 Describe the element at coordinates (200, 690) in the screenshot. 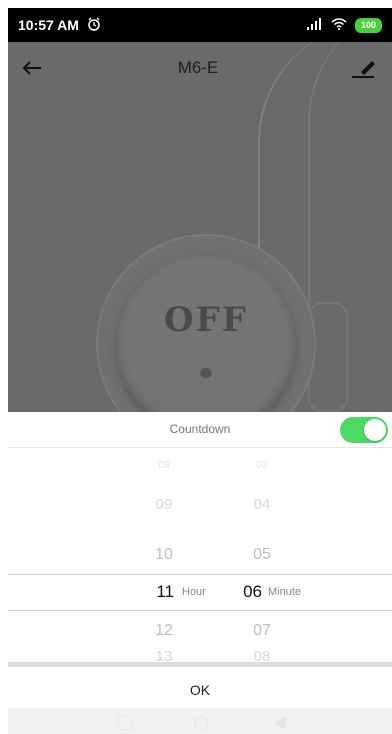

I see `ok-button: OK` at that location.